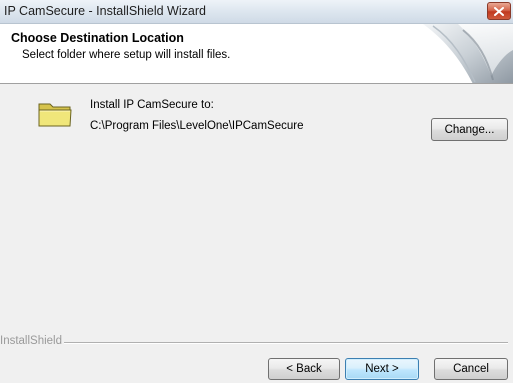 The height and width of the screenshot is (383, 513). I want to click on install-path: C:\Program Files\LevelOne\IPCamSecure, so click(197, 126).